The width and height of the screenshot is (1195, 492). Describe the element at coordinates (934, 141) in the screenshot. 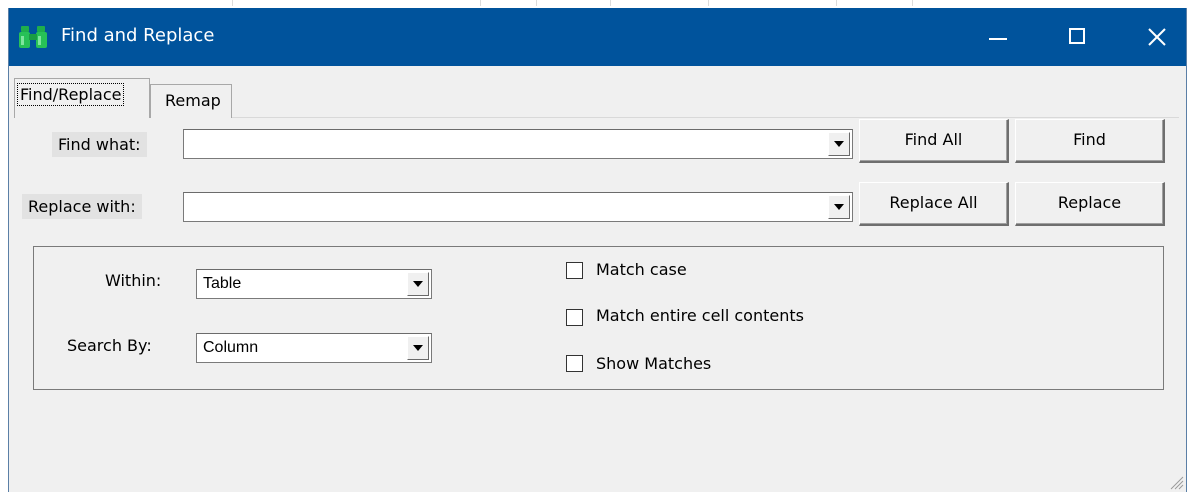

I see `find-all-button: Find All` at that location.